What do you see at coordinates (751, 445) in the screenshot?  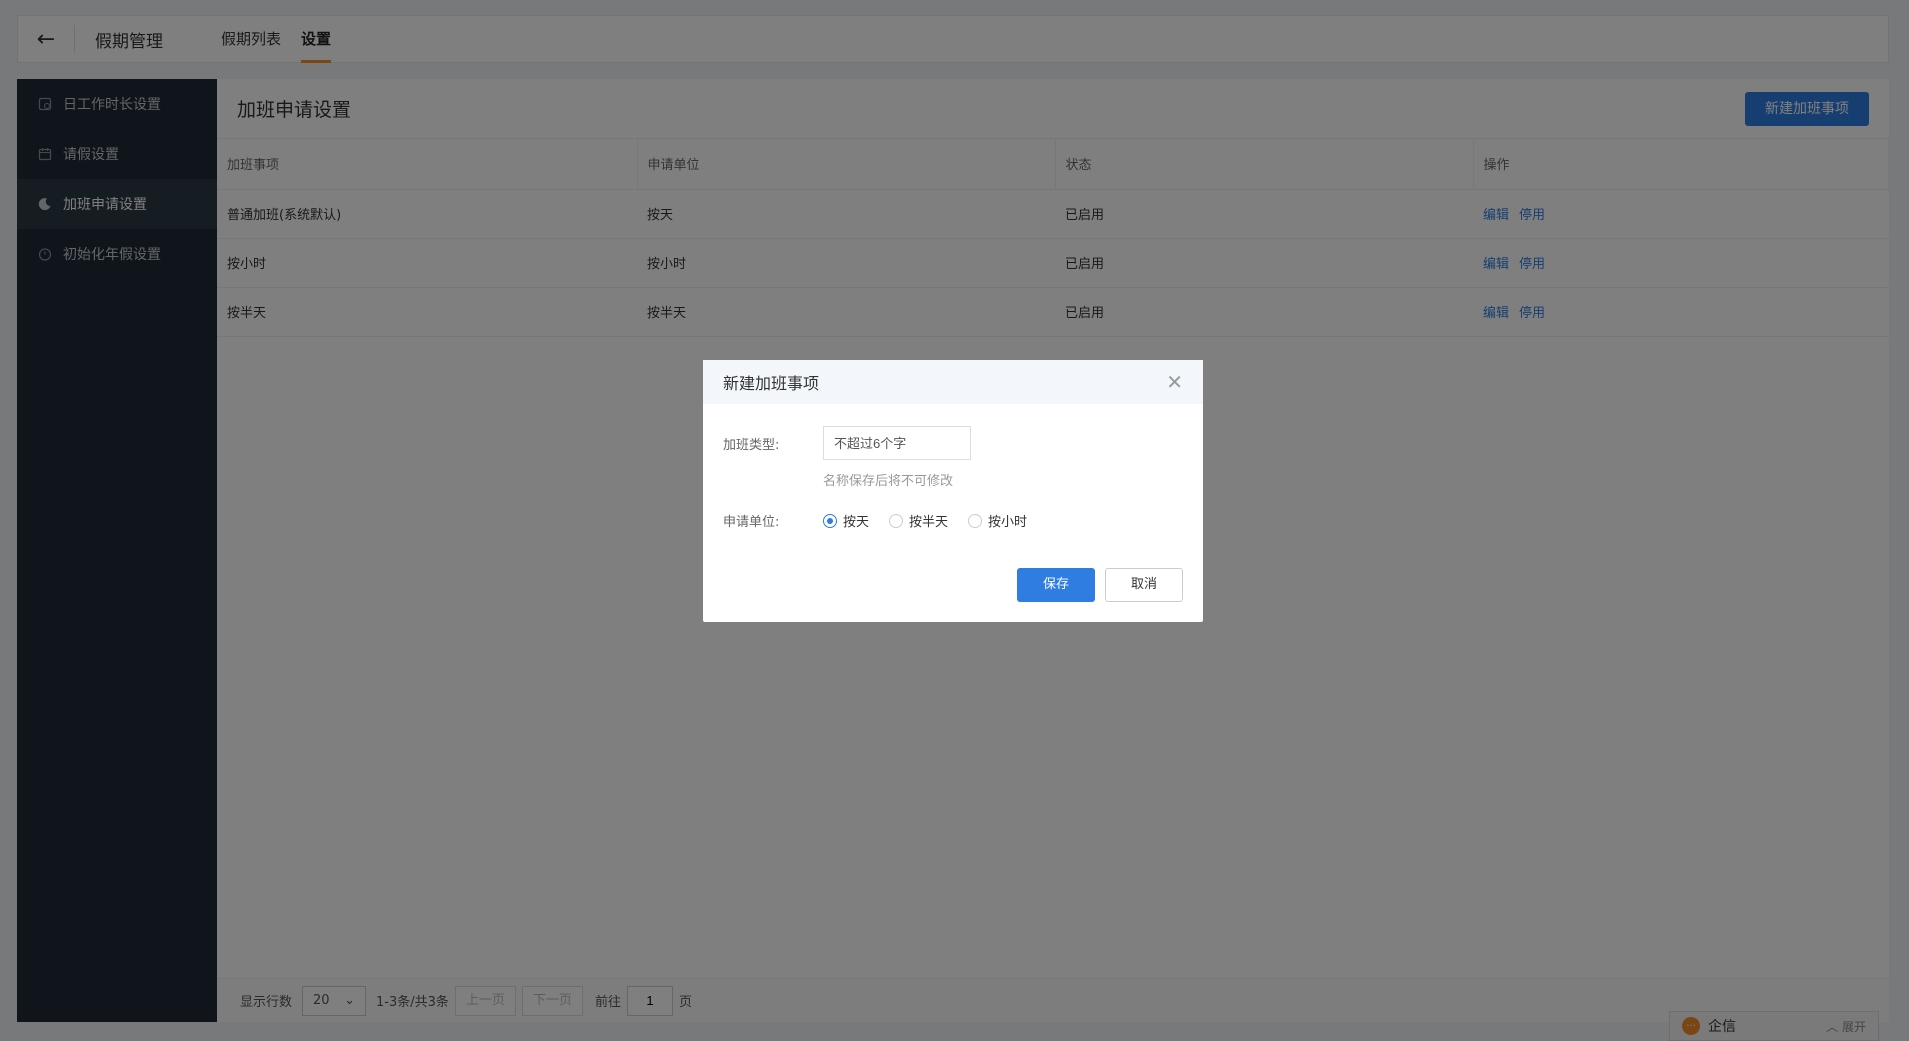 I see `overtime-type-label: 加班类型:` at bounding box center [751, 445].